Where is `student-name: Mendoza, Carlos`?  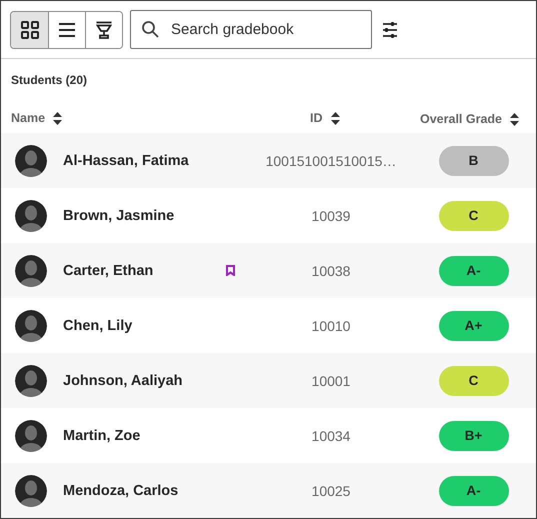
student-name: Mendoza, Carlos is located at coordinates (121, 490).